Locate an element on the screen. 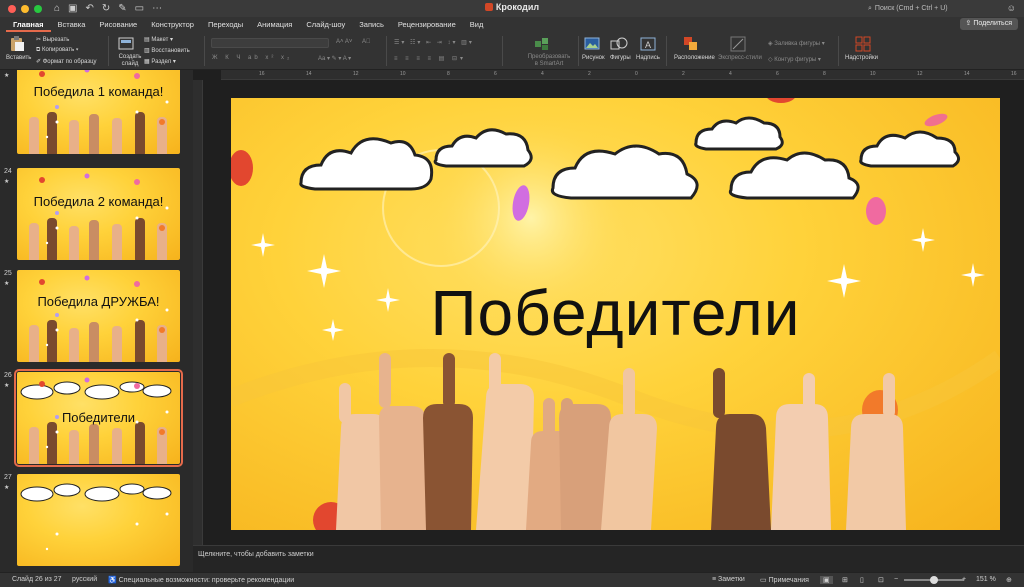 The width and height of the screenshot is (1024, 587). slide-title: Победители is located at coordinates (615, 313).